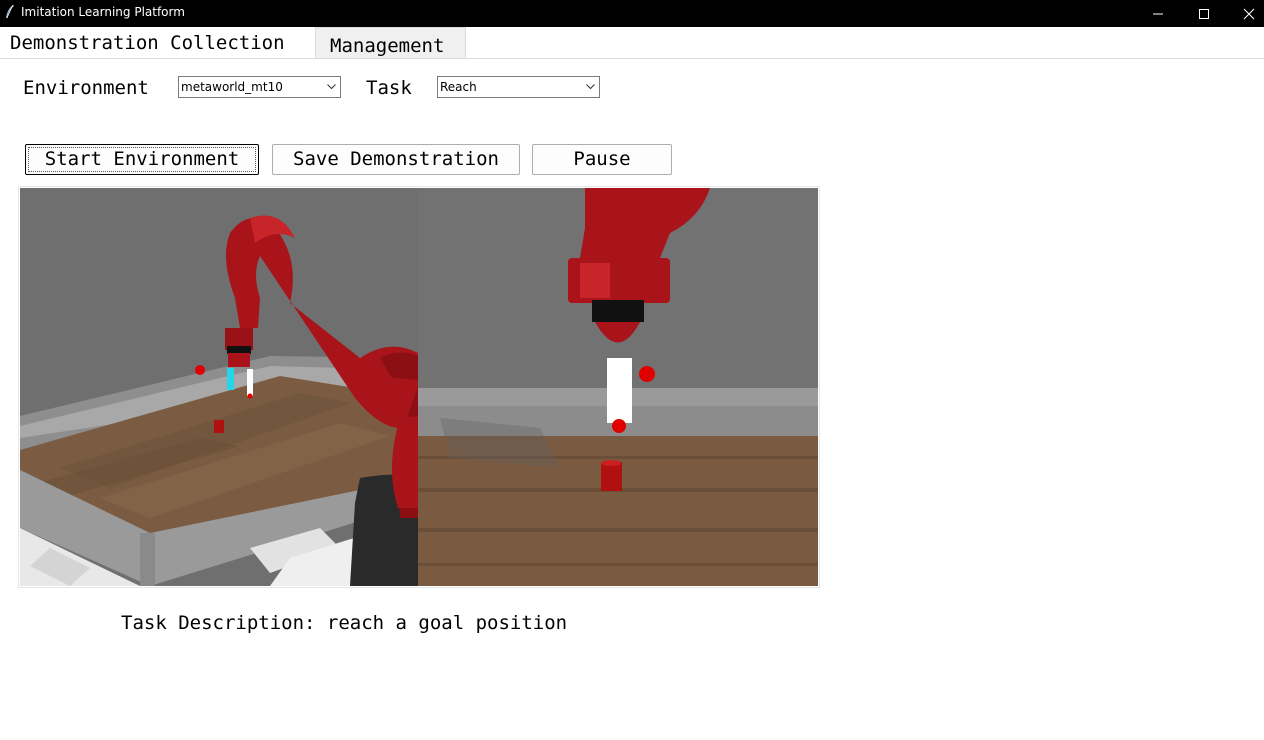 The height and width of the screenshot is (740, 1264). I want to click on save-demonstration-button: Save Demonstration, so click(396, 159).